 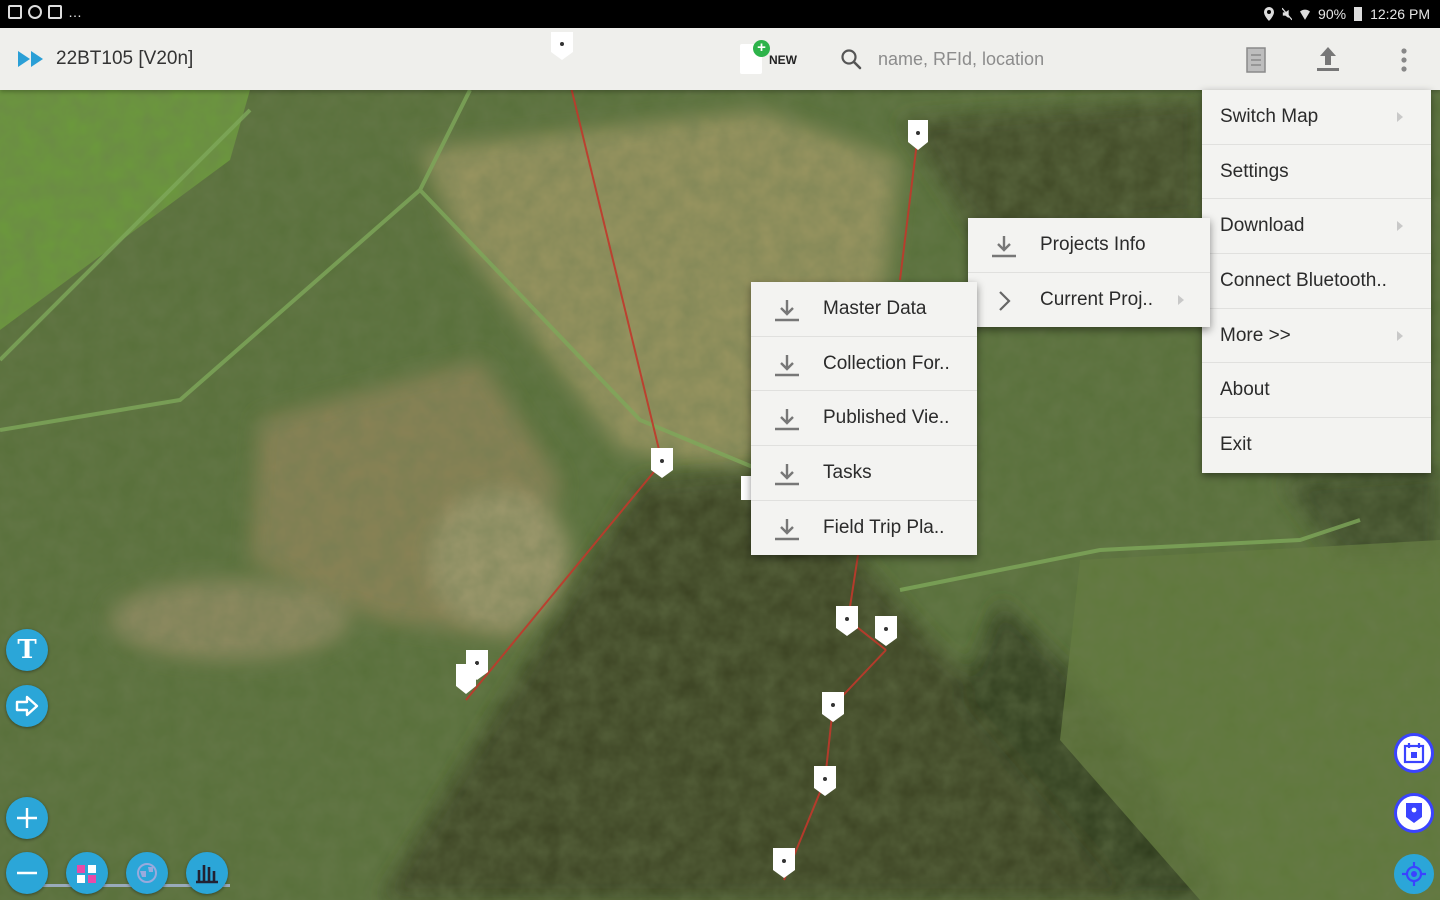 I want to click on layers-button, so click(x=87, y=873).